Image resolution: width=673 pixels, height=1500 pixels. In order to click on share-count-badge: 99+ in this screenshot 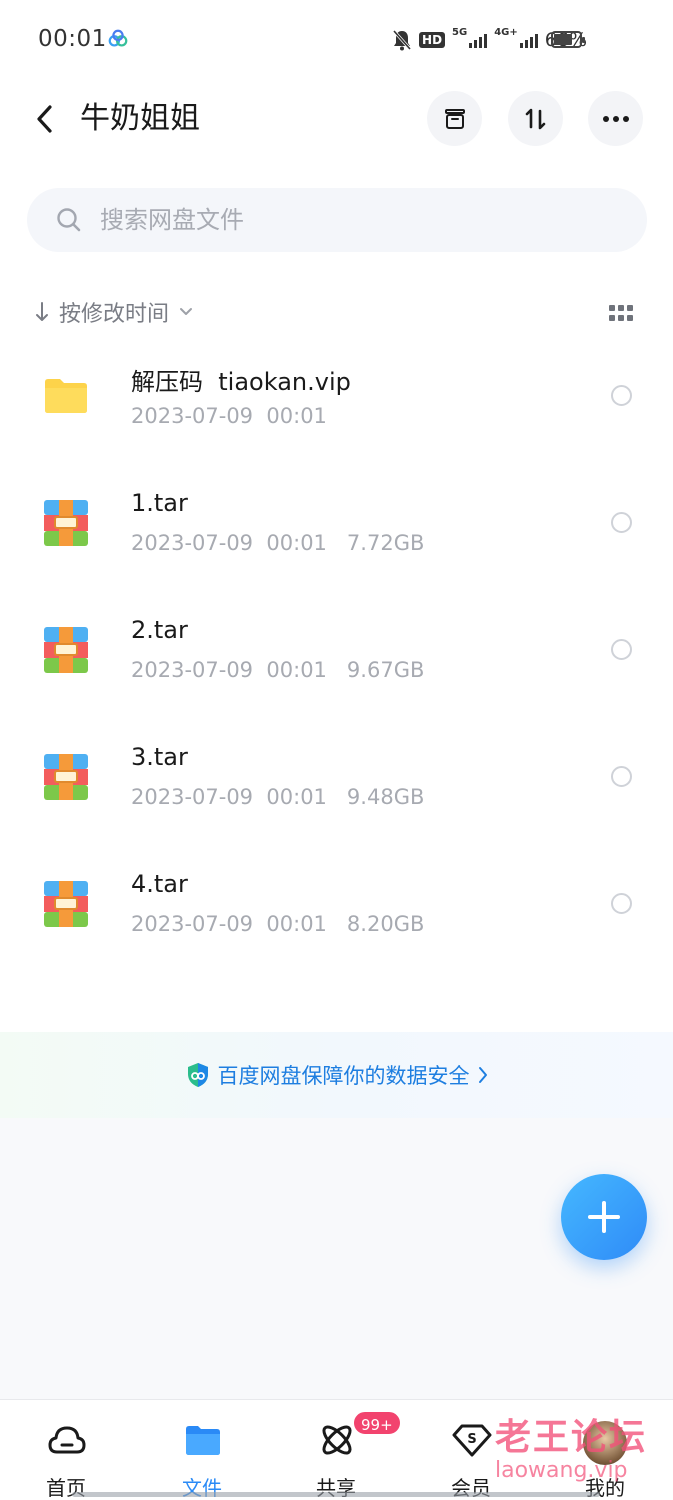, I will do `click(377, 1423)`.